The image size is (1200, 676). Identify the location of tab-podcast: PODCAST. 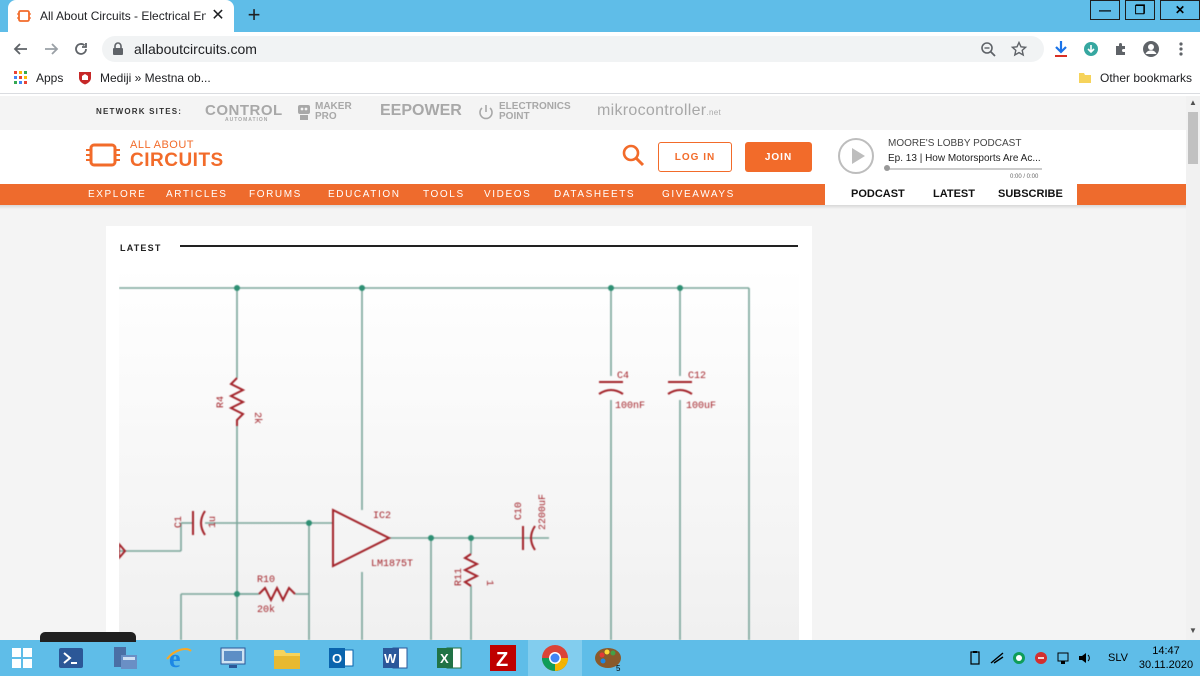
(878, 194).